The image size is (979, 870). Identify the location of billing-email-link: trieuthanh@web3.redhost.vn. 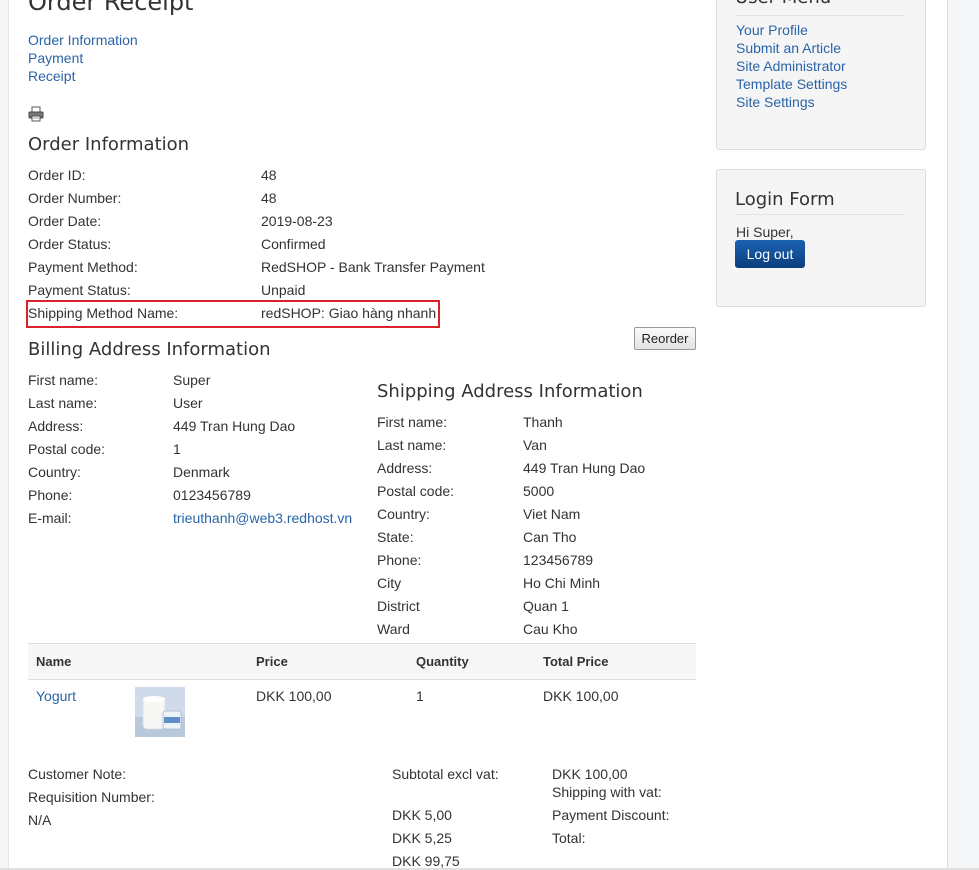
(262, 518).